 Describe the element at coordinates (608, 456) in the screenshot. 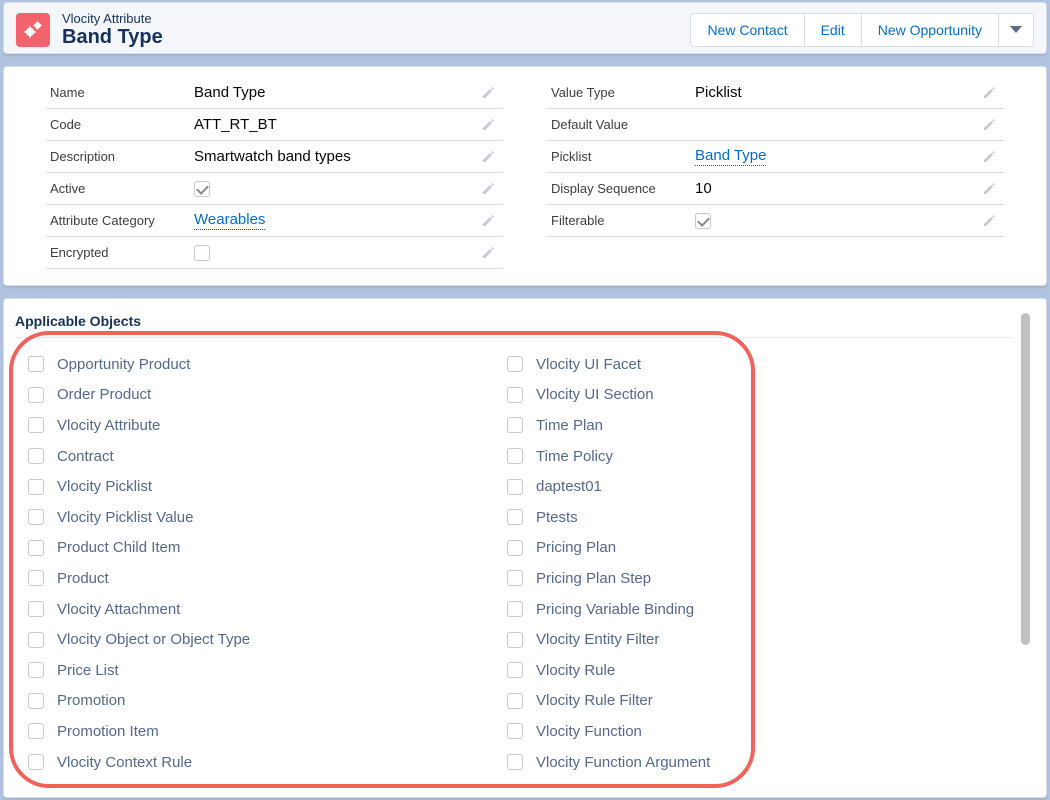

I see `object-item: Time Policy` at that location.